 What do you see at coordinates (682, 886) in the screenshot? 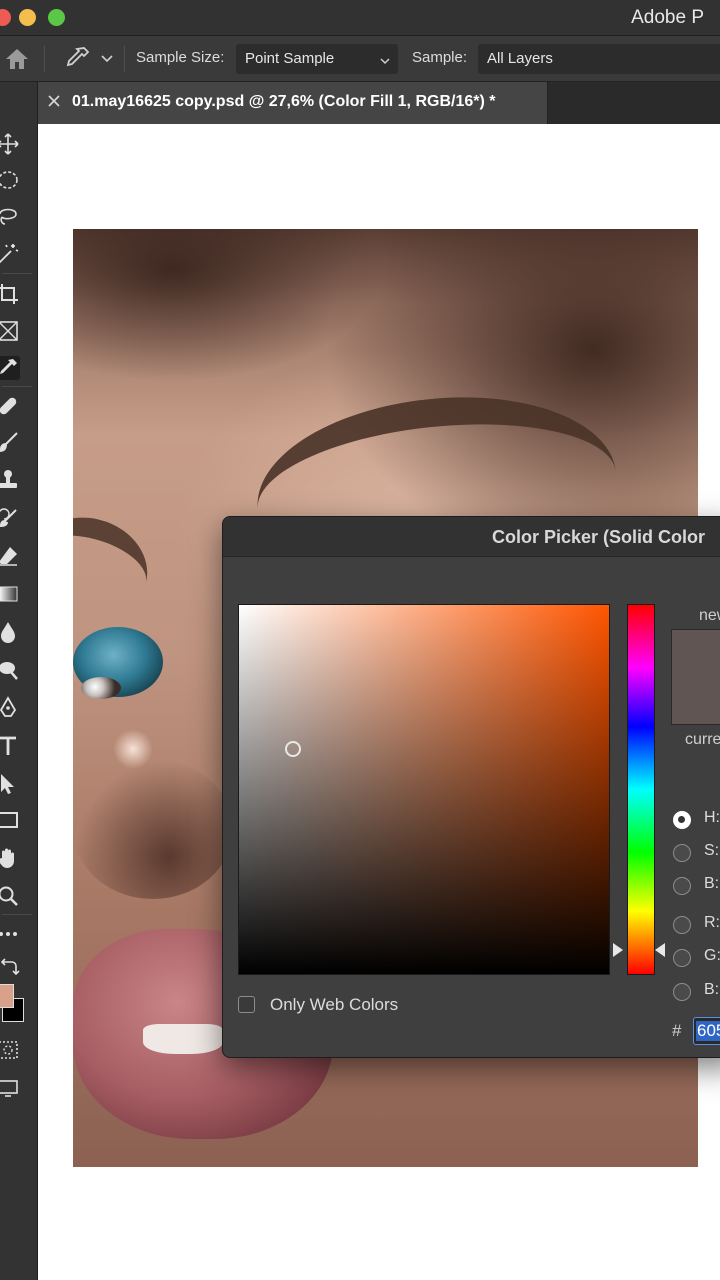
I see `brightness-radio` at bounding box center [682, 886].